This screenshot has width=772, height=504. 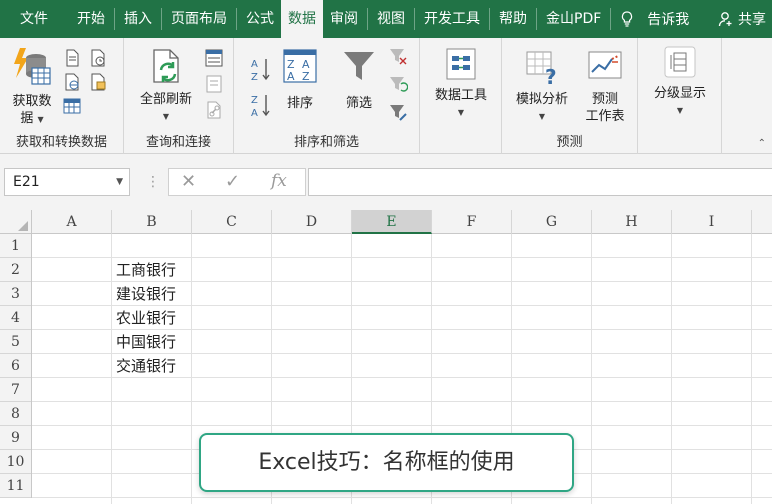 I want to click on refresh-icon, so click(x=166, y=66).